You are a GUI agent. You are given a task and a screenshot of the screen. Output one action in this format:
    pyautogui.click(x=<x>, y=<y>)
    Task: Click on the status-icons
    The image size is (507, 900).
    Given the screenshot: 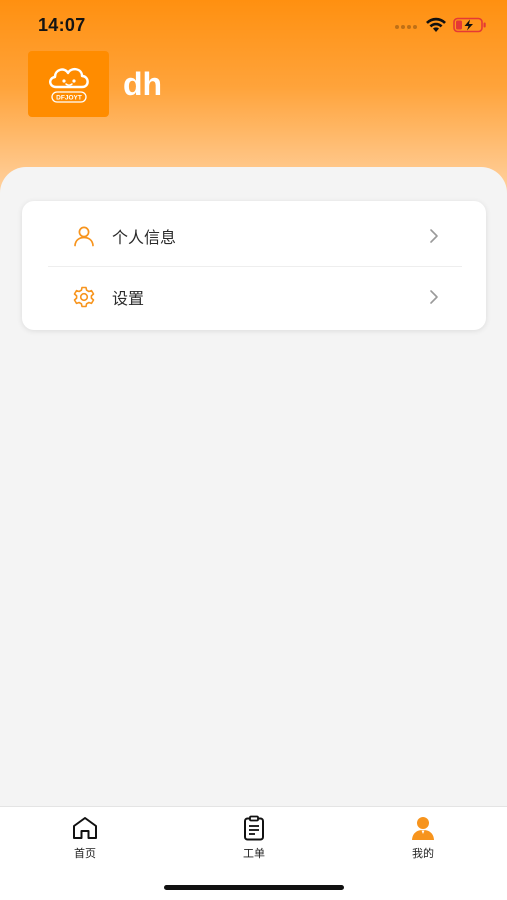 What is the action you would take?
    pyautogui.click(x=441, y=25)
    